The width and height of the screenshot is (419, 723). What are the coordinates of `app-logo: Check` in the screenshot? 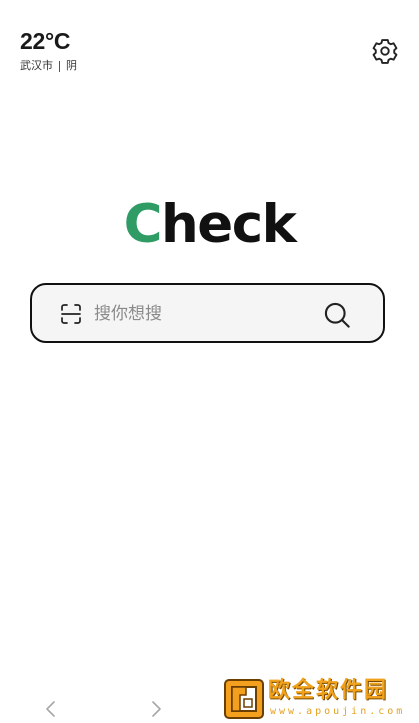 It's located at (209, 225).